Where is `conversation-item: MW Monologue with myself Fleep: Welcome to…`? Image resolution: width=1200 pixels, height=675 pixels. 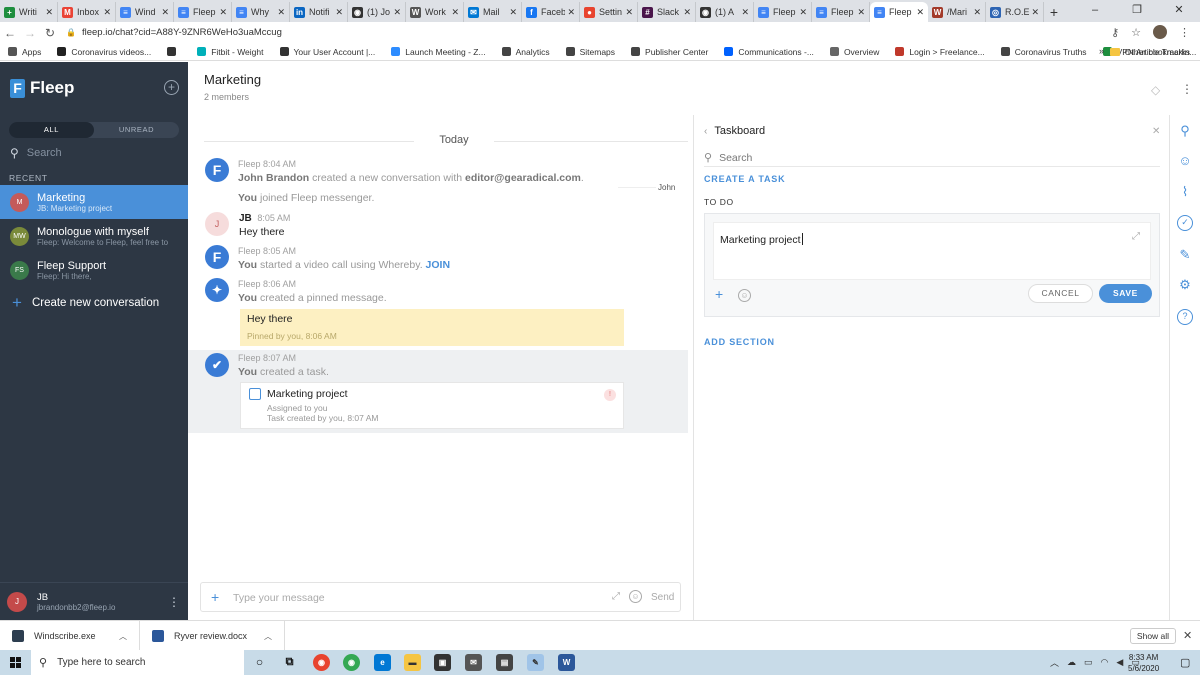
conversation-item: MW Monologue with myself Fleep: Welcome to… is located at coordinates (94, 236).